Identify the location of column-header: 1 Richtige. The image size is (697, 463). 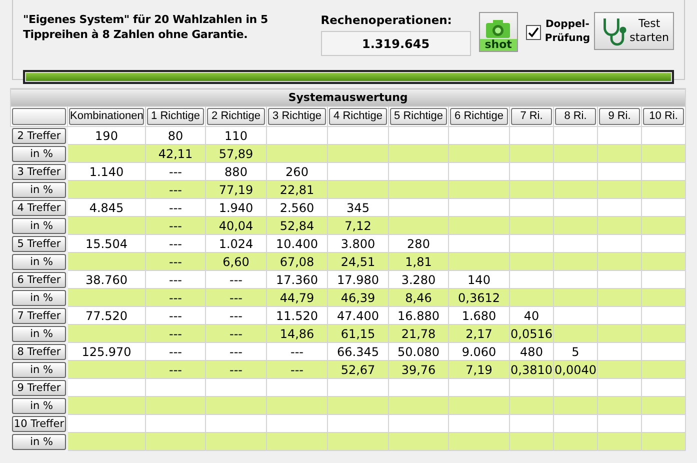
(175, 116).